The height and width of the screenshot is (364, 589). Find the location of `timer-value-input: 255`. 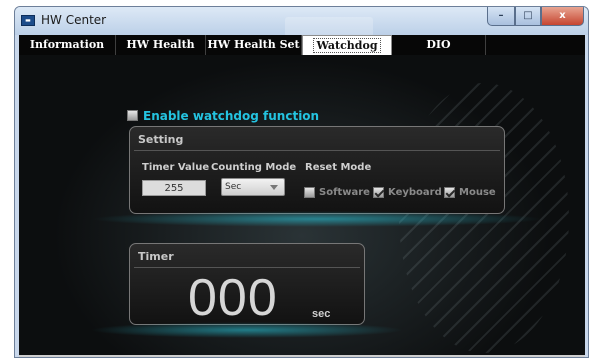

timer-value-input: 255 is located at coordinates (174, 188).